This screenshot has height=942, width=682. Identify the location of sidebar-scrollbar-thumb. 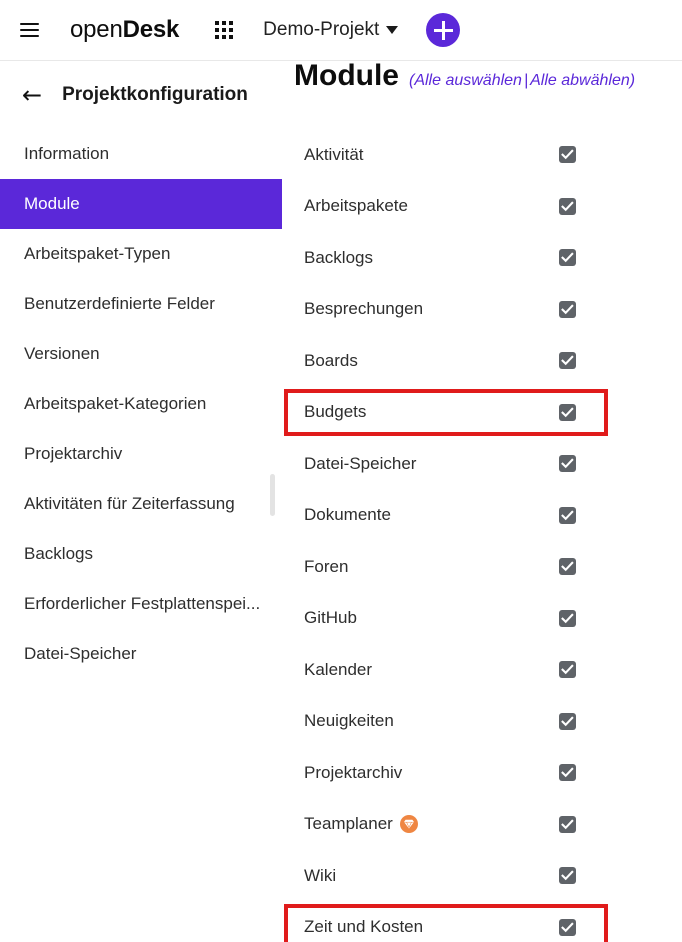
(272, 495).